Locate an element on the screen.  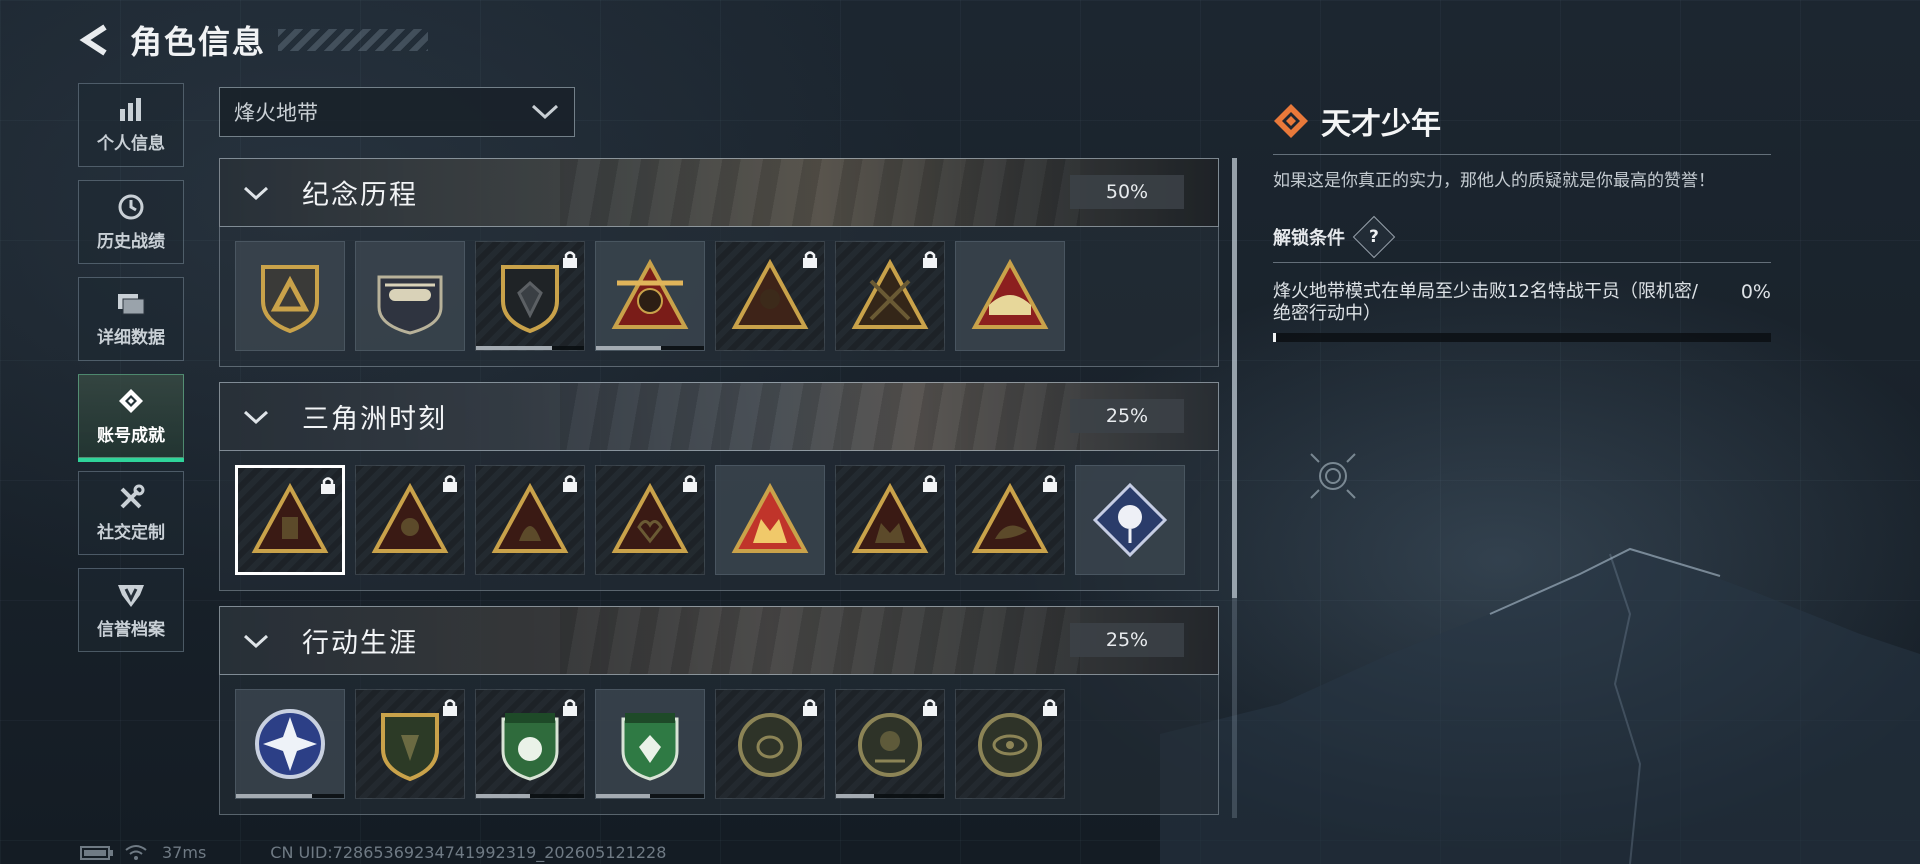
sidebar-item-label: 账号成就 is located at coordinates (131, 435).